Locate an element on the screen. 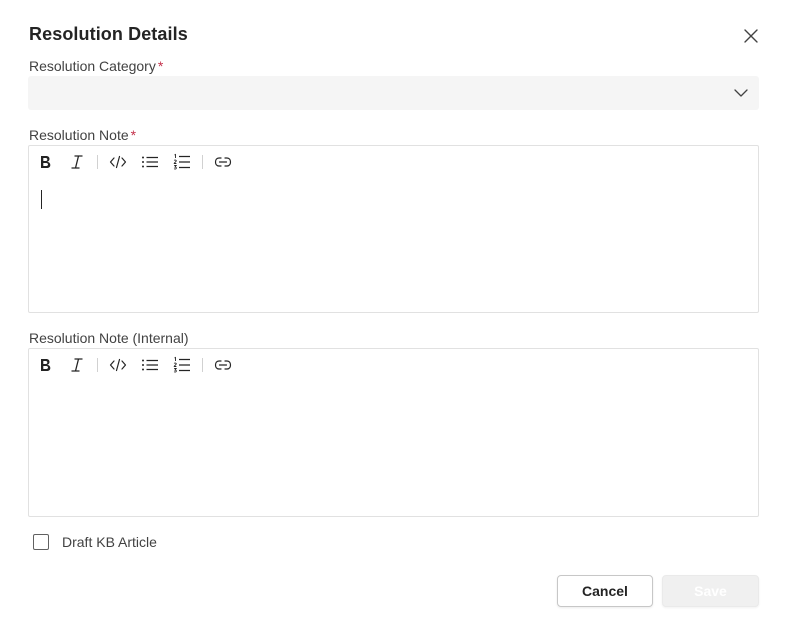 The width and height of the screenshot is (787, 634). category-label-text: Resolution Category is located at coordinates (92, 66).